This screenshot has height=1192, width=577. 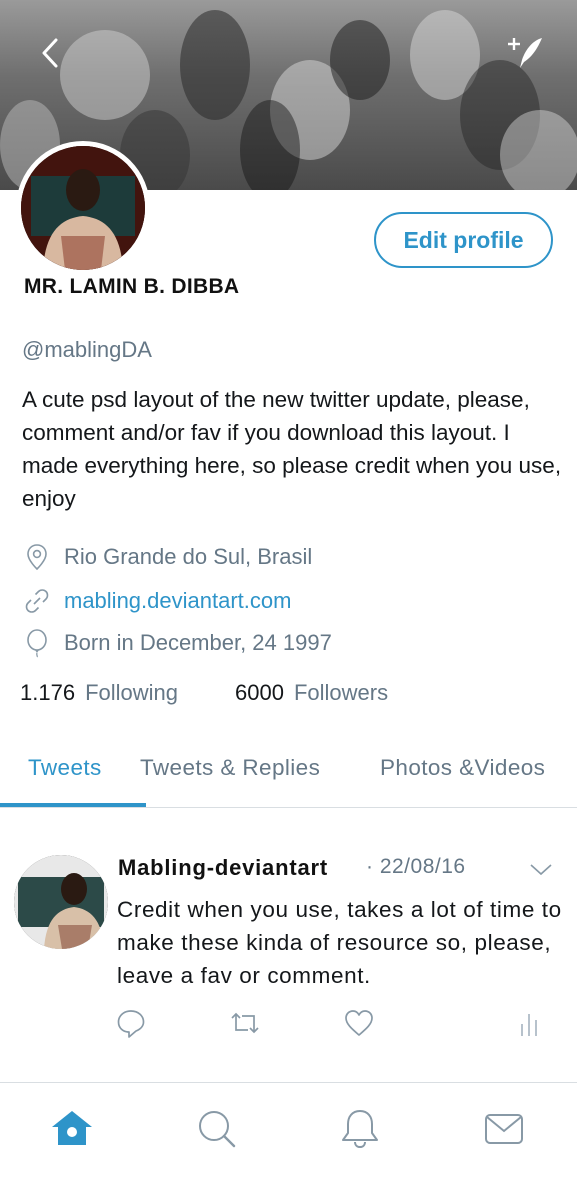 I want to click on user-handle: @mablingDA, so click(x=87, y=349).